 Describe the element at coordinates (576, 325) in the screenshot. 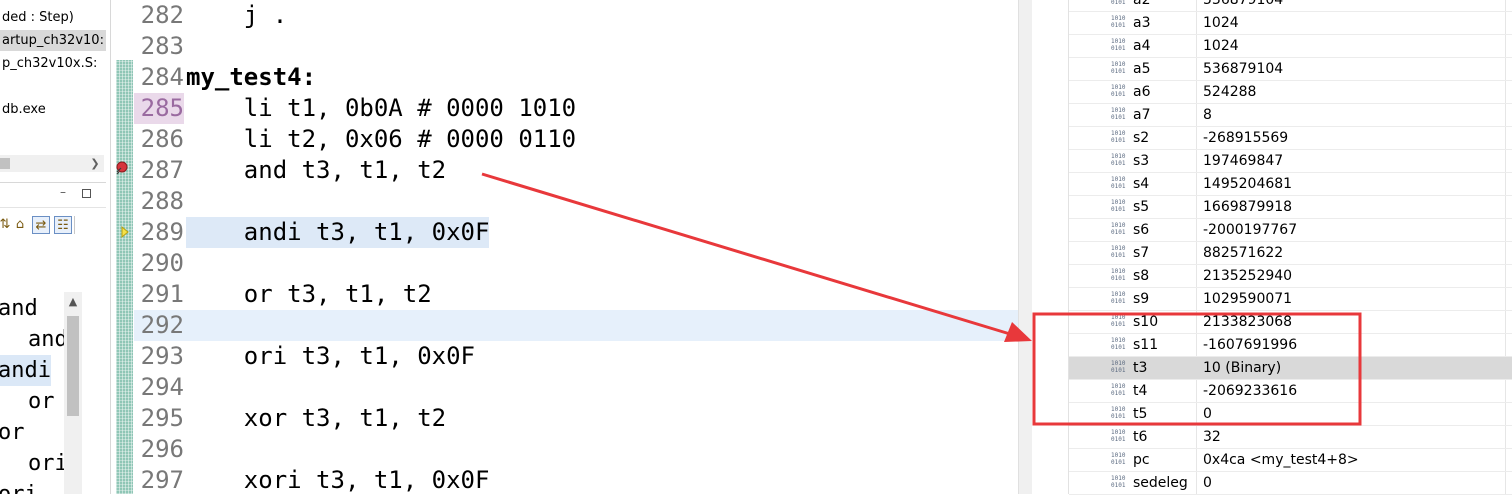

I see `code-line: 292` at that location.